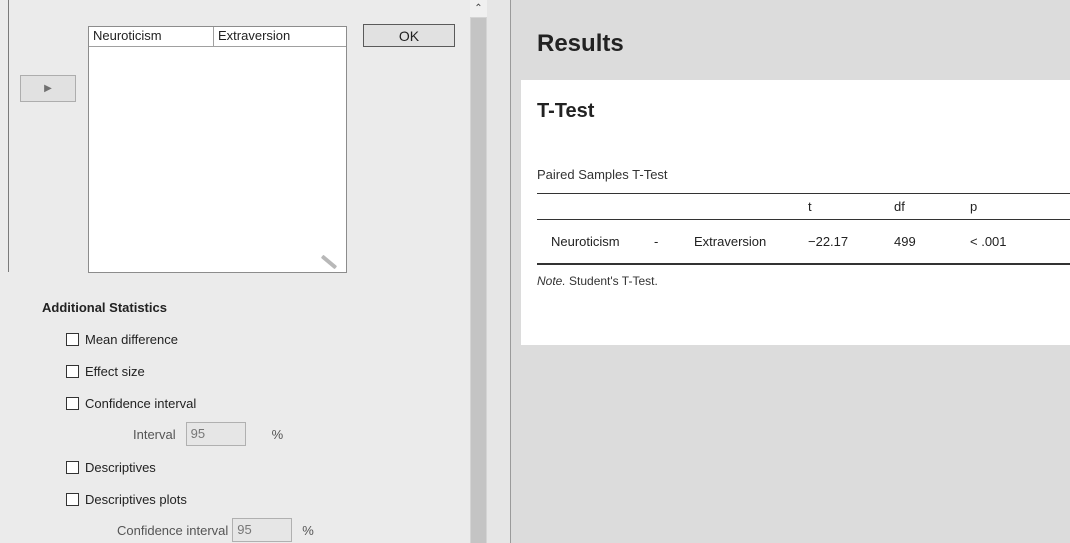  What do you see at coordinates (104, 307) in the screenshot?
I see `additional-statistics-heading: Additional Statistics` at bounding box center [104, 307].